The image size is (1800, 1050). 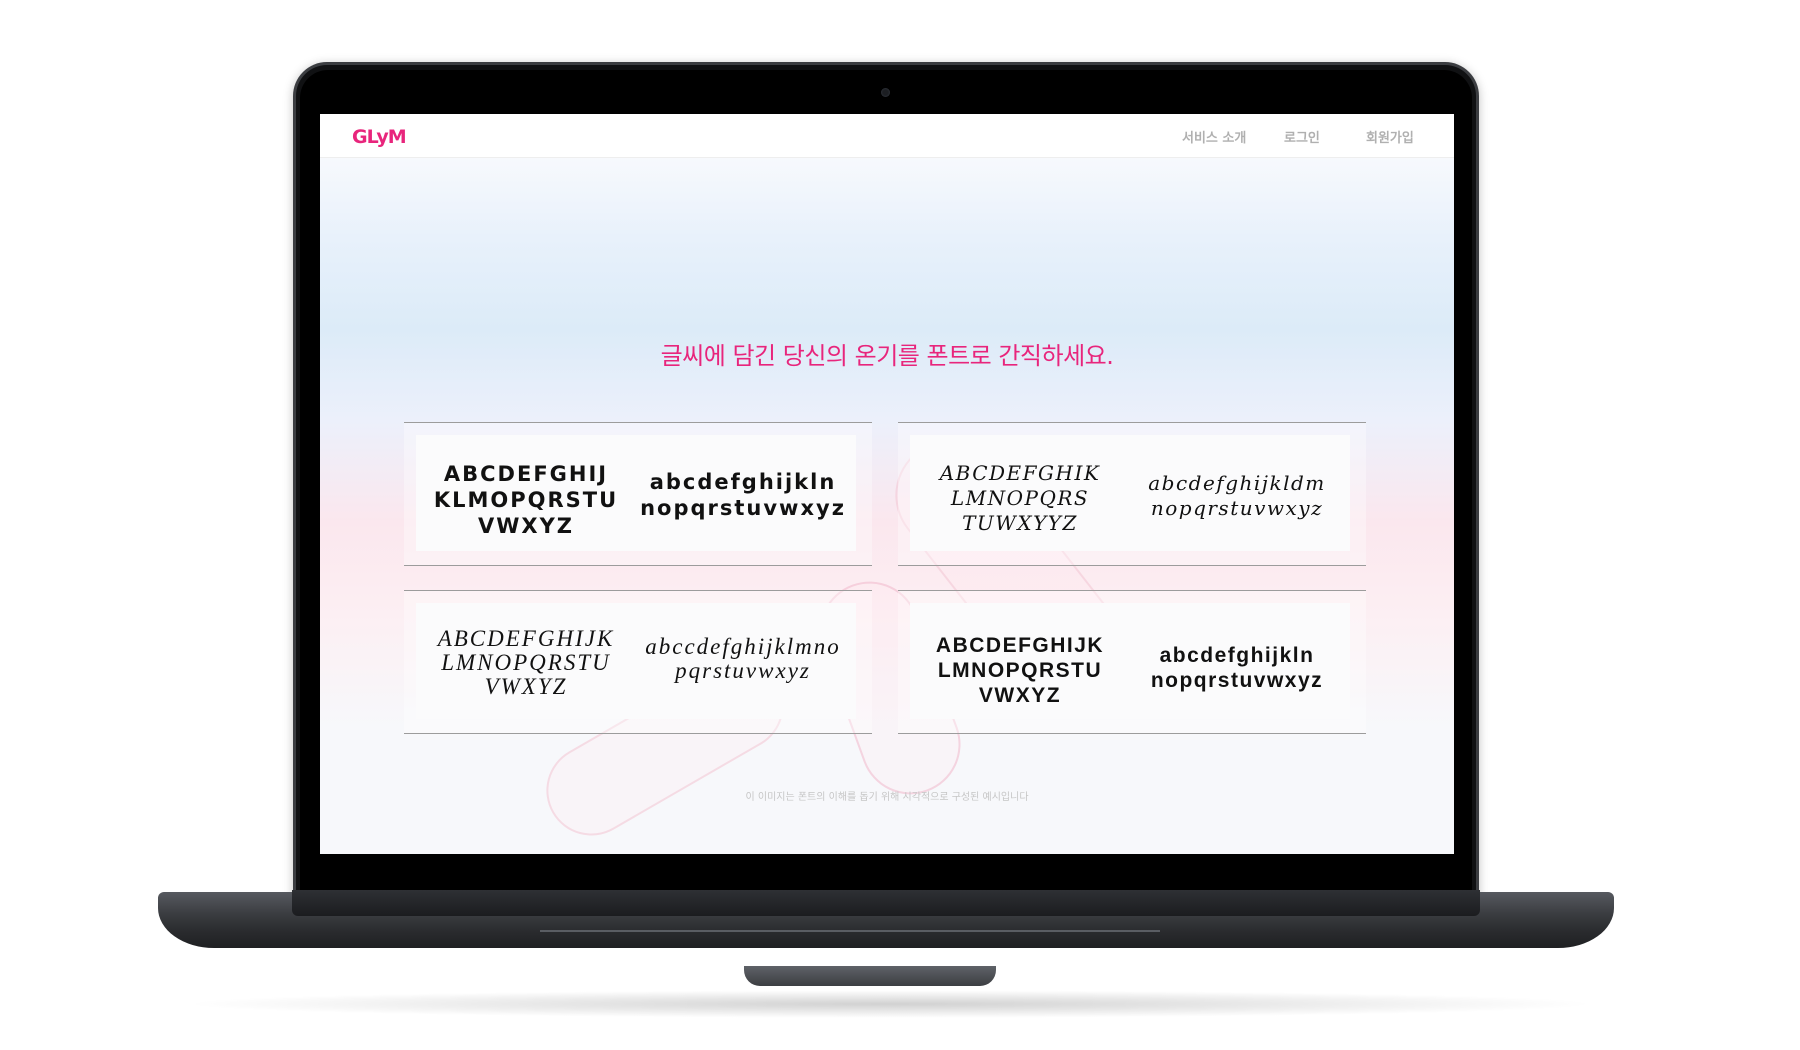 What do you see at coordinates (887, 356) in the screenshot?
I see `hero-headline: 글씨에 담긴 당신의 온기를 폰트로 간직하세요.` at bounding box center [887, 356].